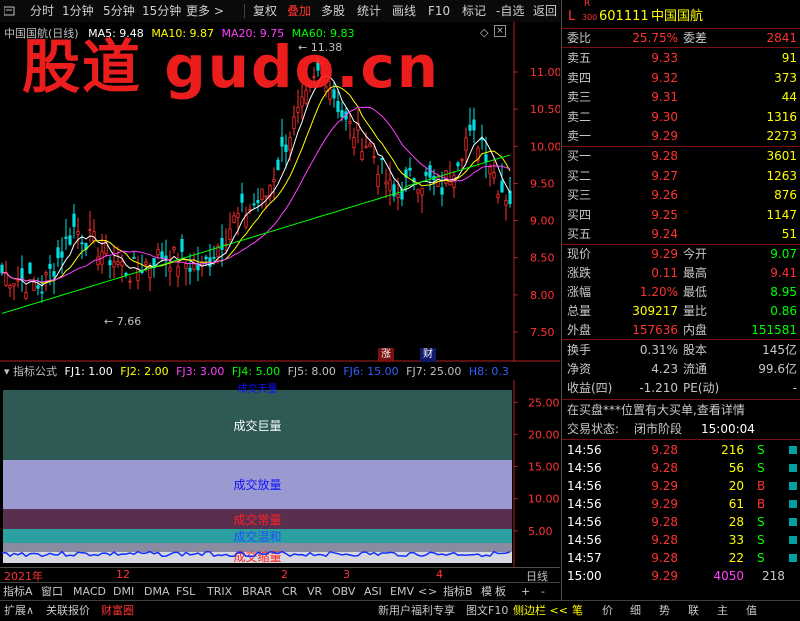  What do you see at coordinates (664, 77) in the screenshot?
I see `ask-row-4-price: 9.32` at bounding box center [664, 77].